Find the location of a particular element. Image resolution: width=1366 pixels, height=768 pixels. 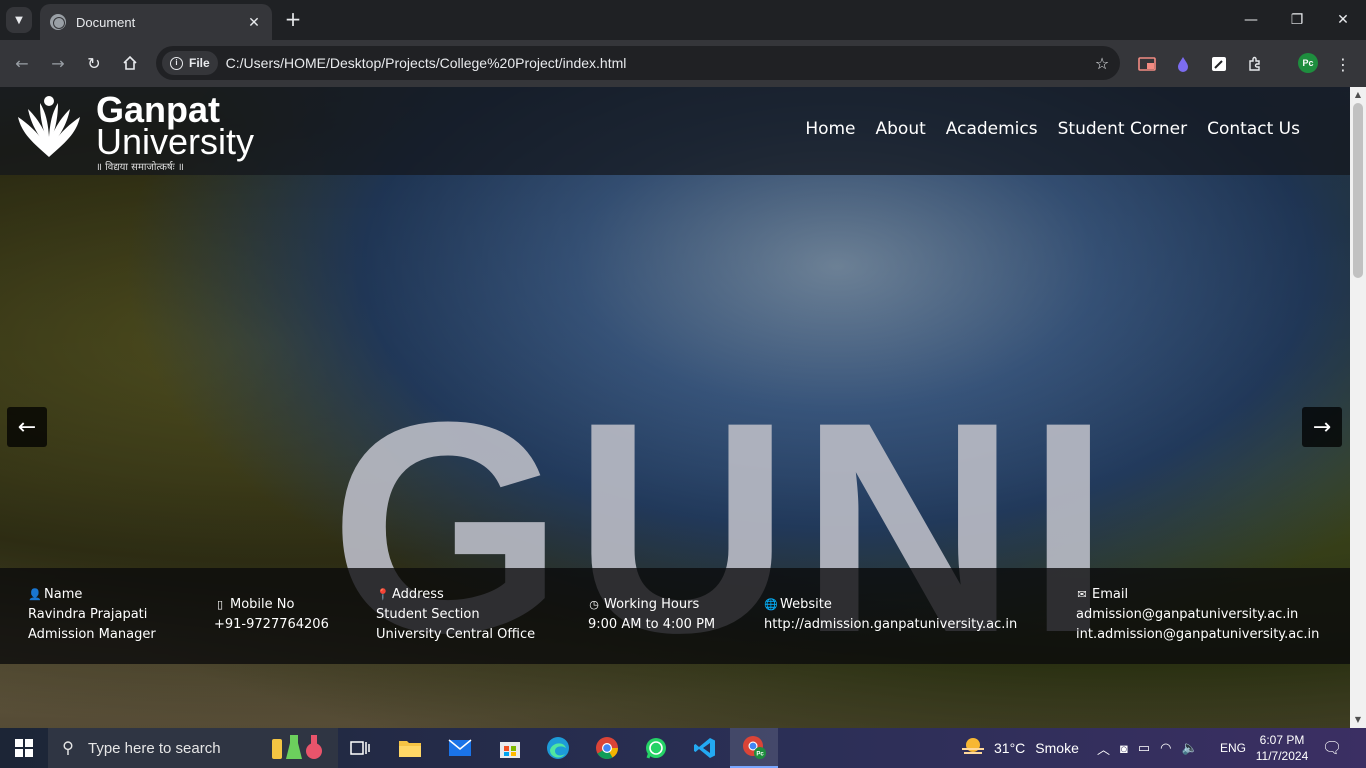

store-icon is located at coordinates (510, 750).